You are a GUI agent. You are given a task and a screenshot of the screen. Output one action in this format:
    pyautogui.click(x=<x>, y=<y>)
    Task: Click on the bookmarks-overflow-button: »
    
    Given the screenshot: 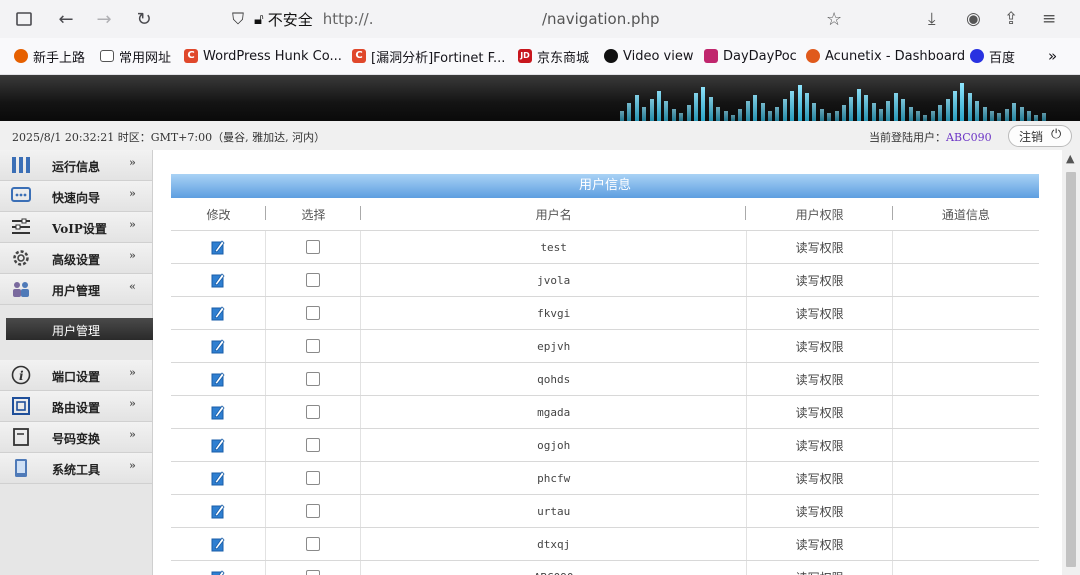 What is the action you would take?
    pyautogui.click(x=1052, y=56)
    